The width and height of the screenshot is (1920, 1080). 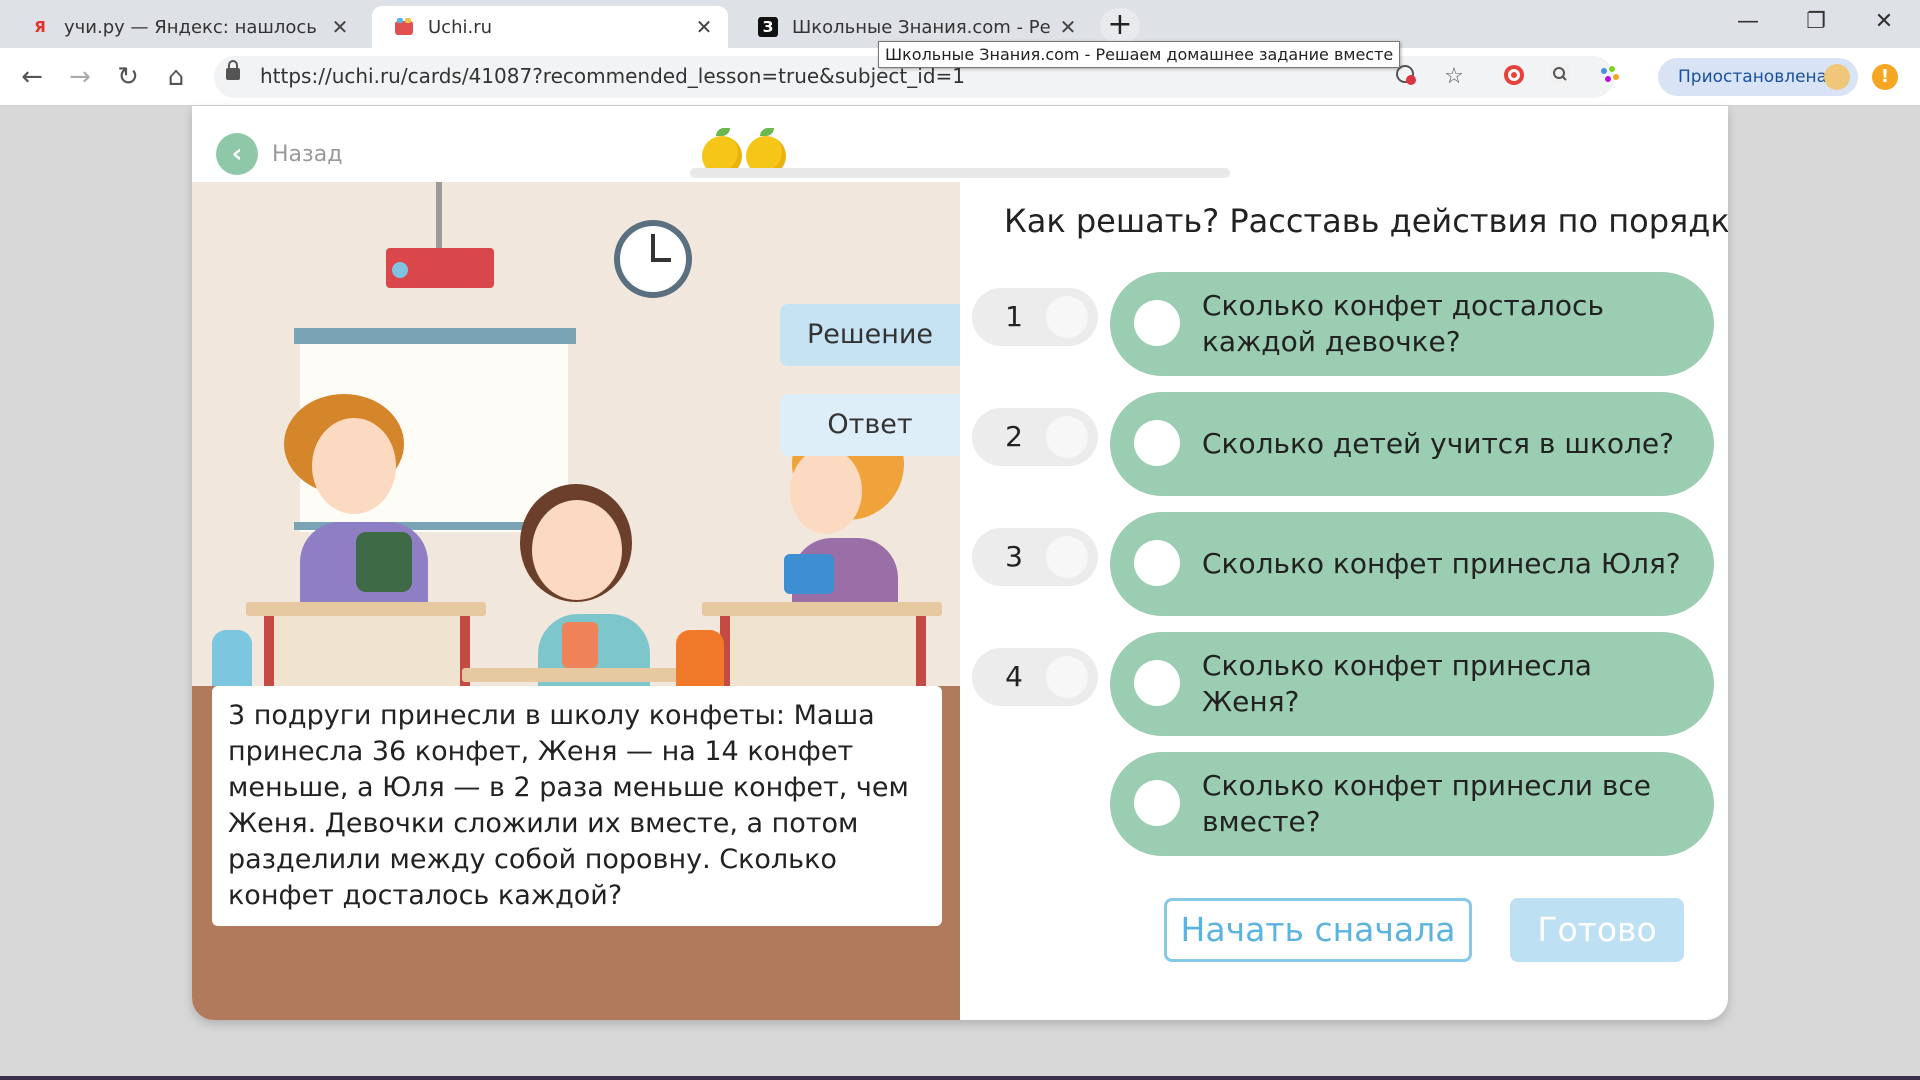 I want to click on restart-button: Начать сначала, so click(x=1318, y=930).